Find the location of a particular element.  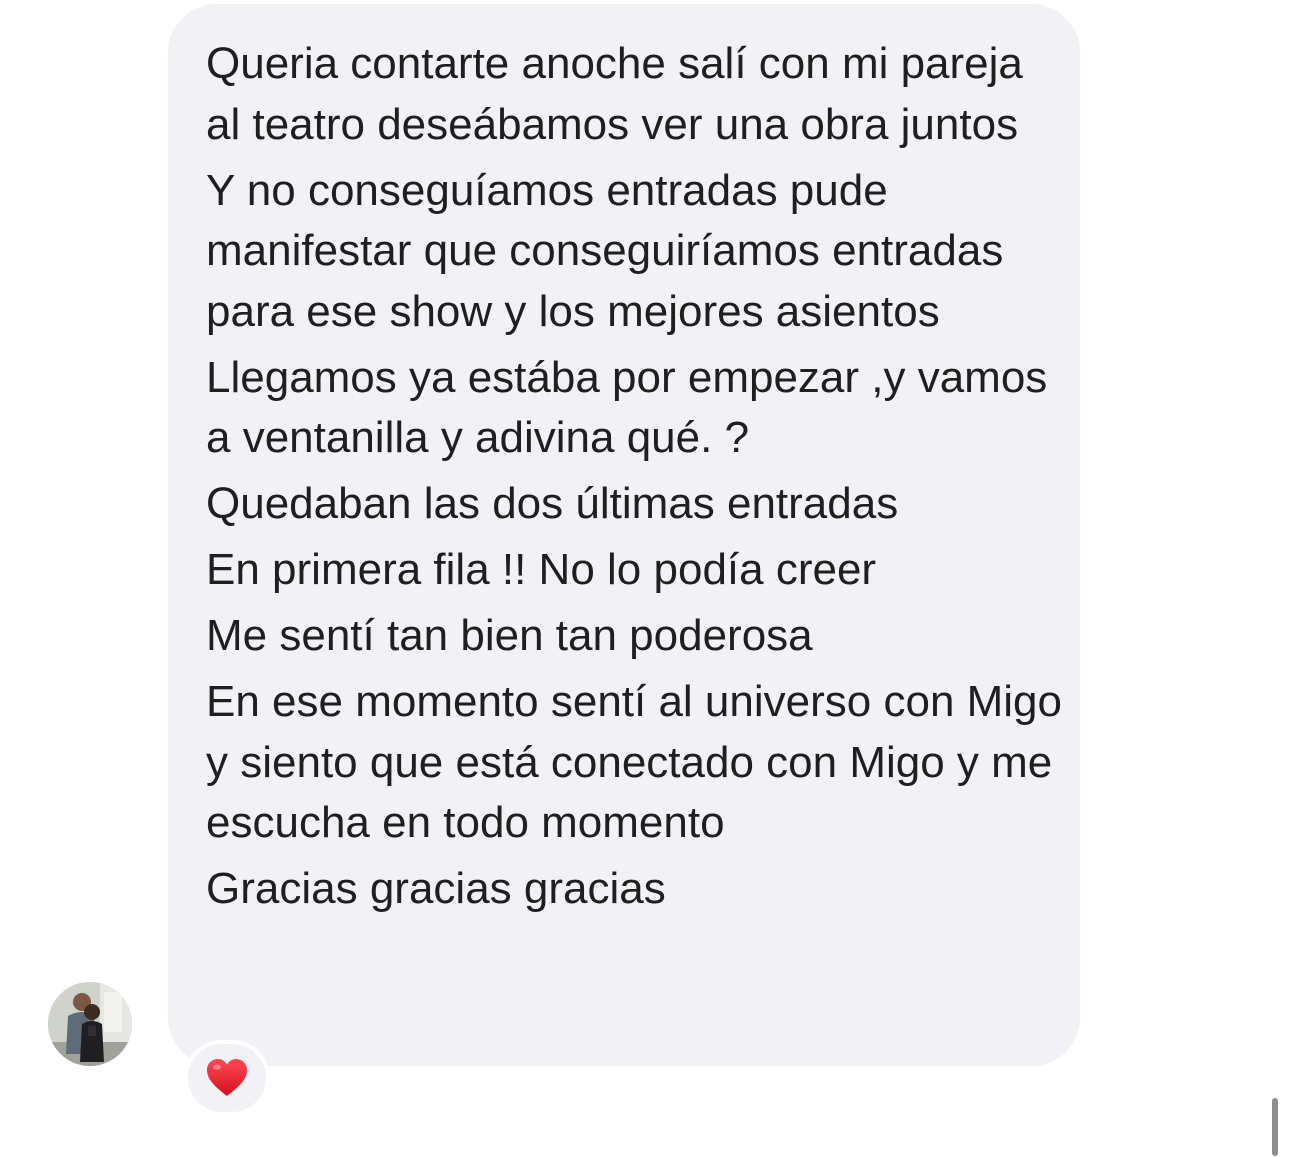

avatar-photo-icon is located at coordinates (90, 1024).